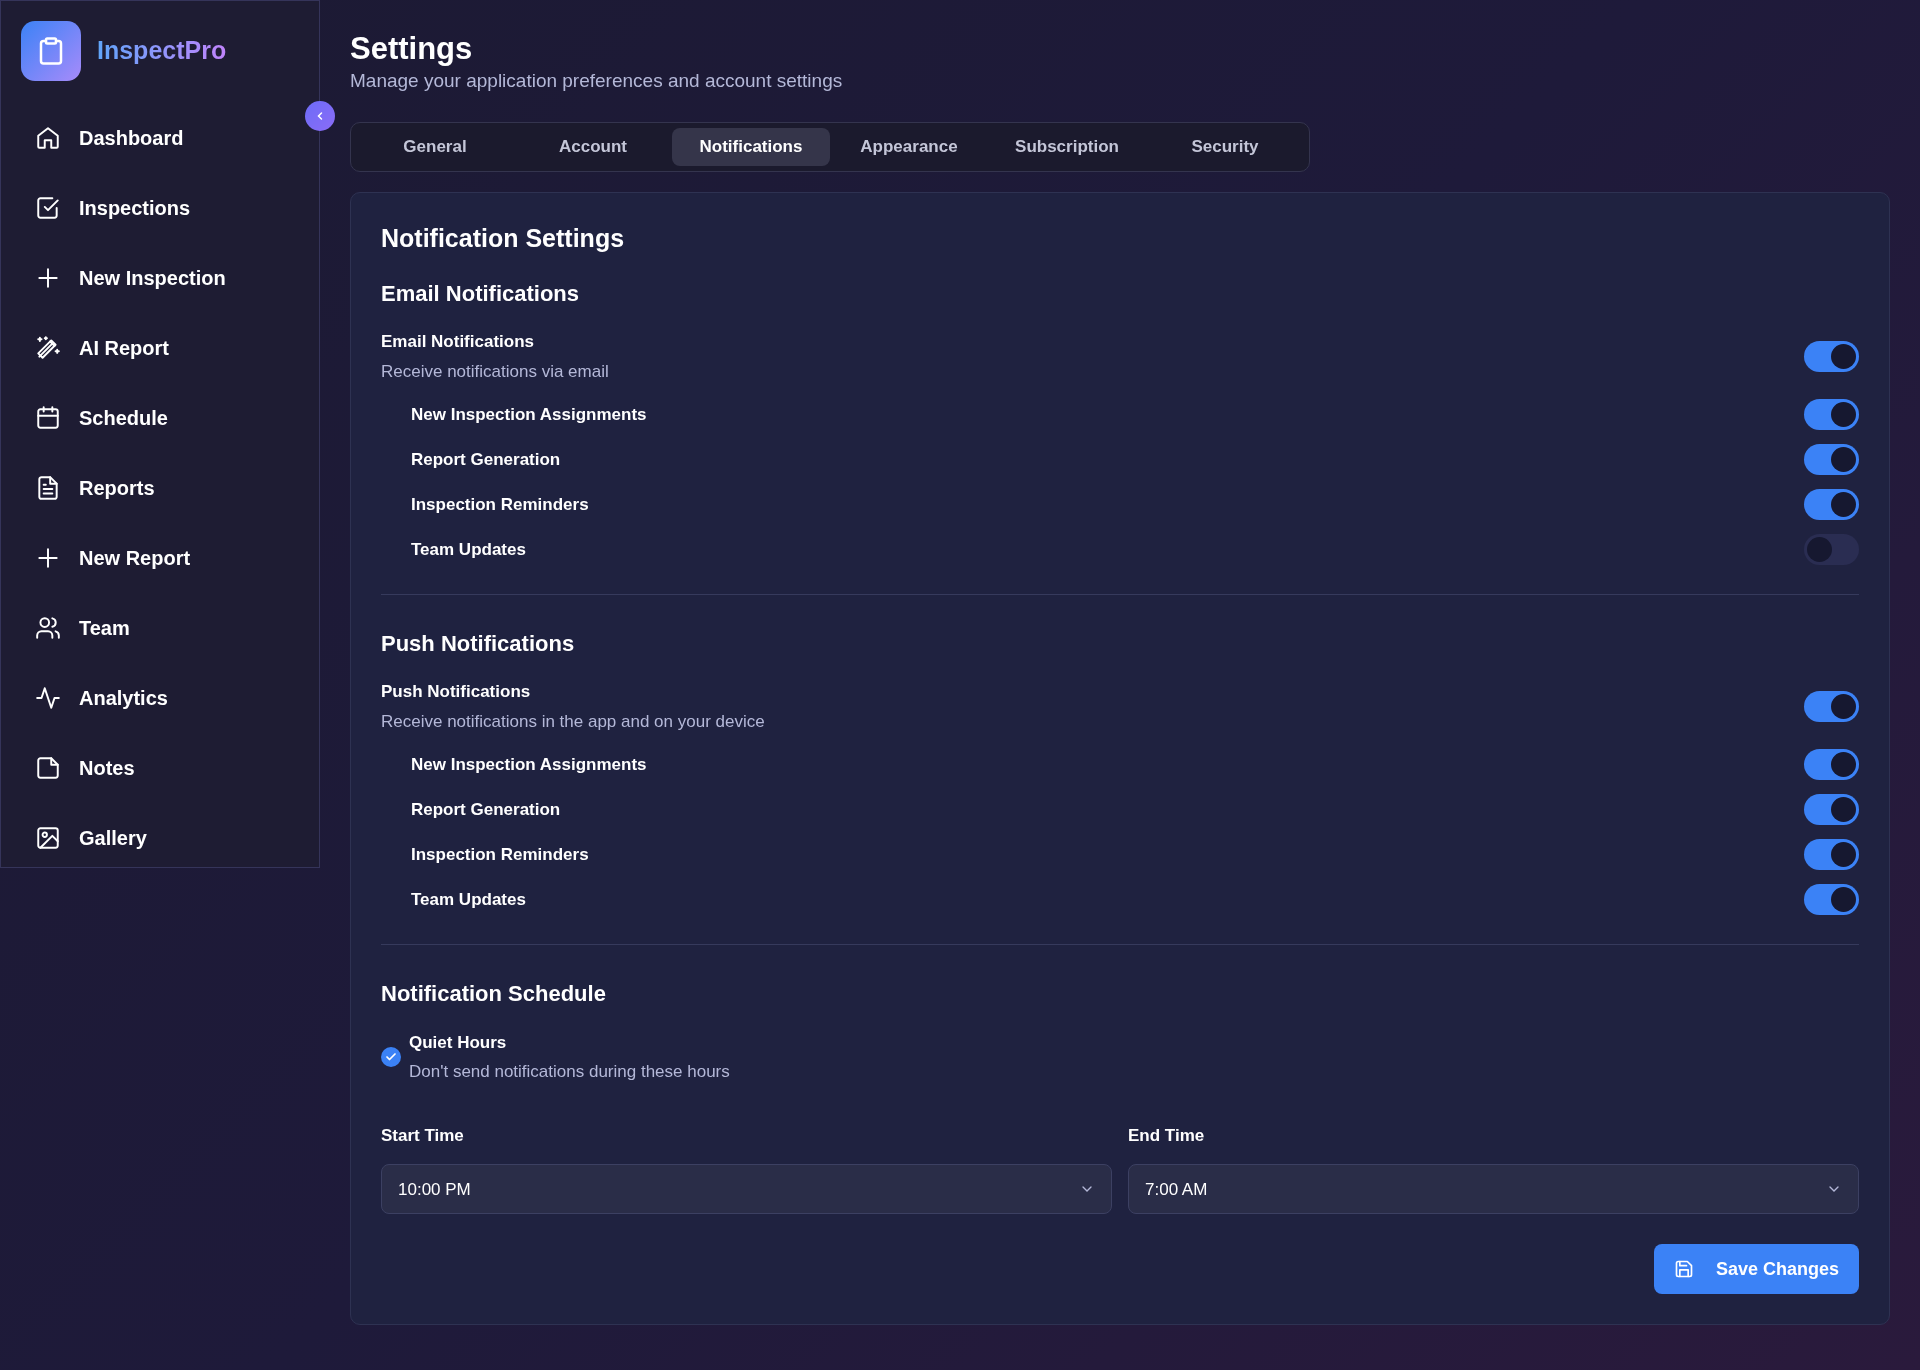 The height and width of the screenshot is (1370, 1920). Describe the element at coordinates (160, 838) in the screenshot. I see `sidebar-item: Gallery` at that location.